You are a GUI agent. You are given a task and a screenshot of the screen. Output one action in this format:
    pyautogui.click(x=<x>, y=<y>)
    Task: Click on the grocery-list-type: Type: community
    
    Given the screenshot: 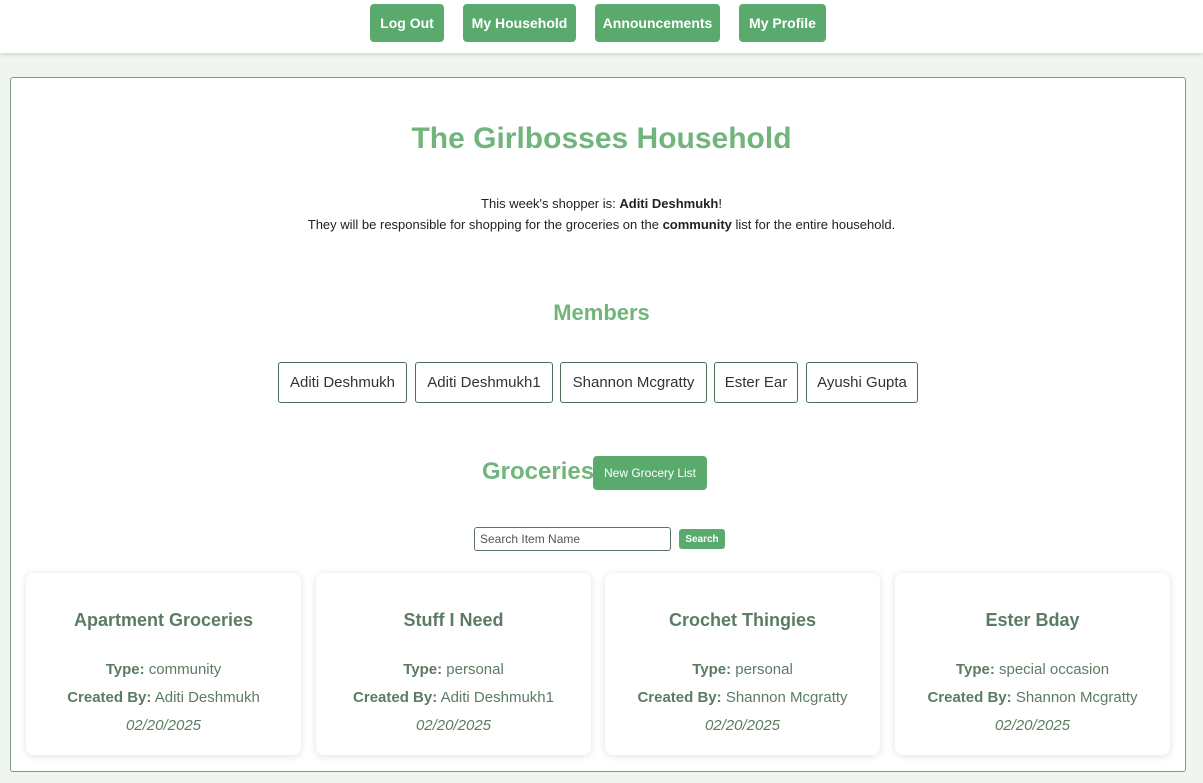 What is the action you would take?
    pyautogui.click(x=163, y=669)
    